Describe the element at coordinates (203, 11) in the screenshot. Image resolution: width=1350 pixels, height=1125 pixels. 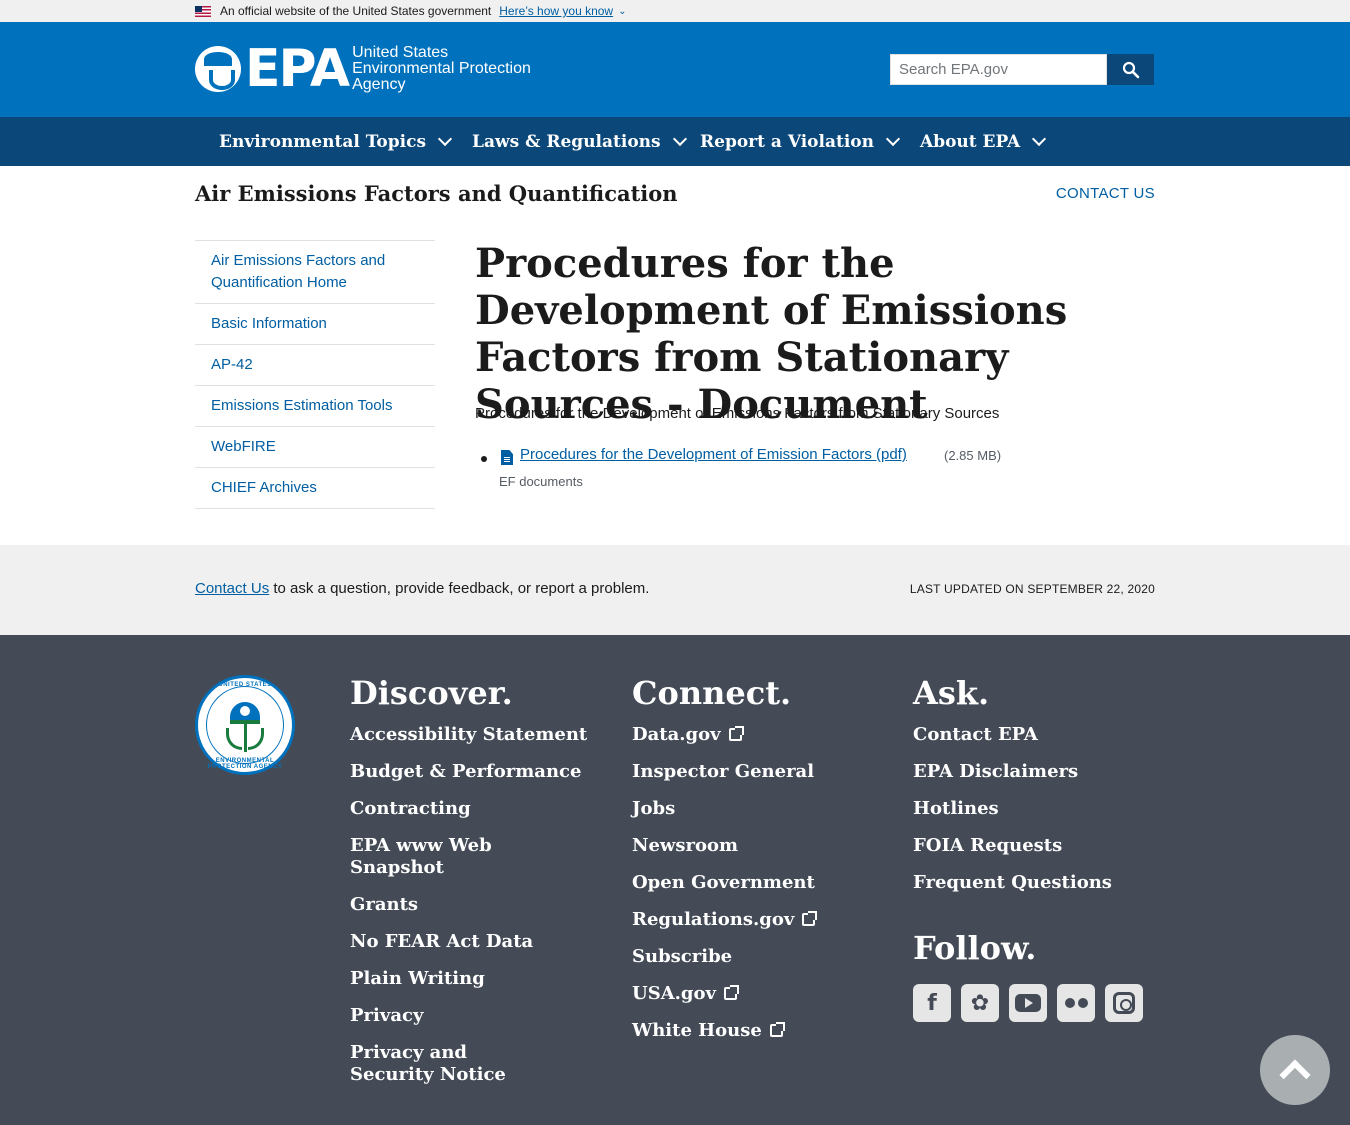
I see `us-flag-icon` at that location.